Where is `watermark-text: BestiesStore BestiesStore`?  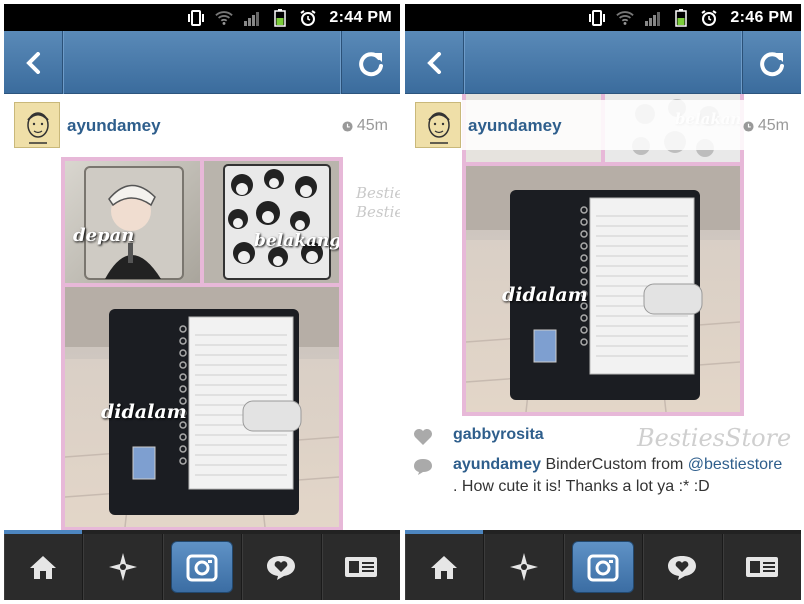
watermark-text: BestiesStore BestiesStore is located at coordinates (378, 203).